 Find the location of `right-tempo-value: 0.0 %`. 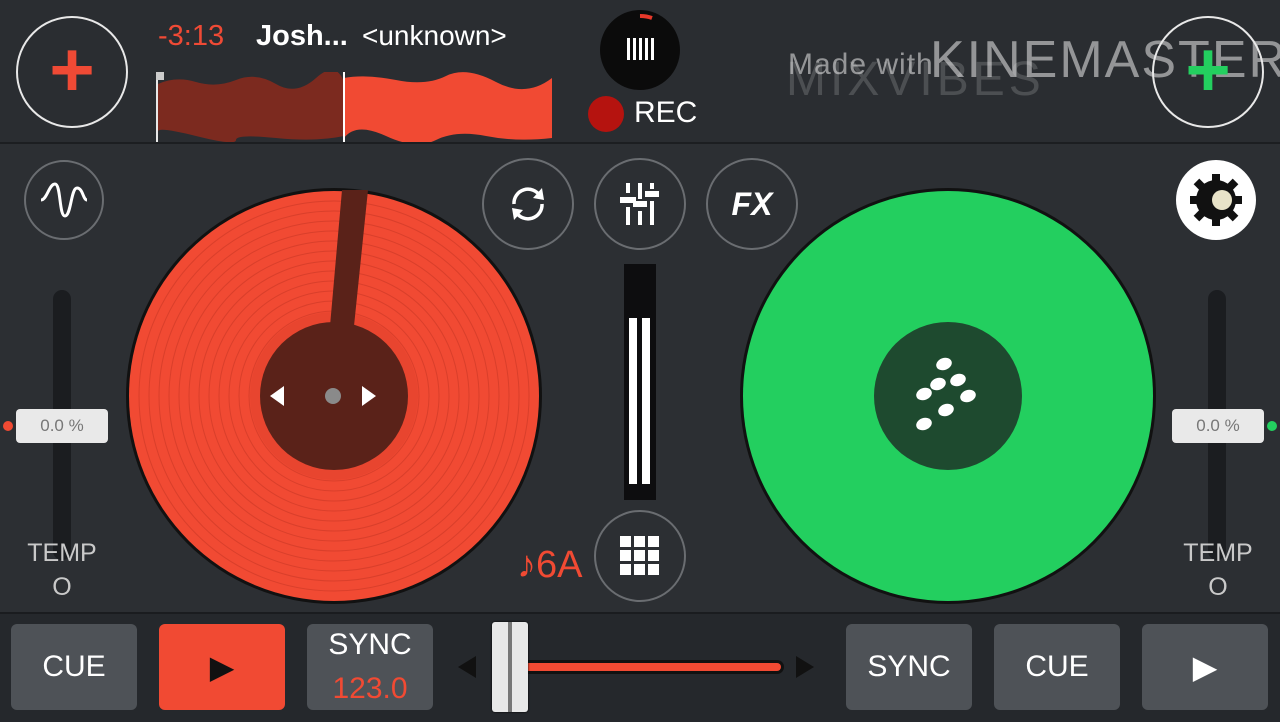

right-tempo-value: 0.0 % is located at coordinates (1218, 426).